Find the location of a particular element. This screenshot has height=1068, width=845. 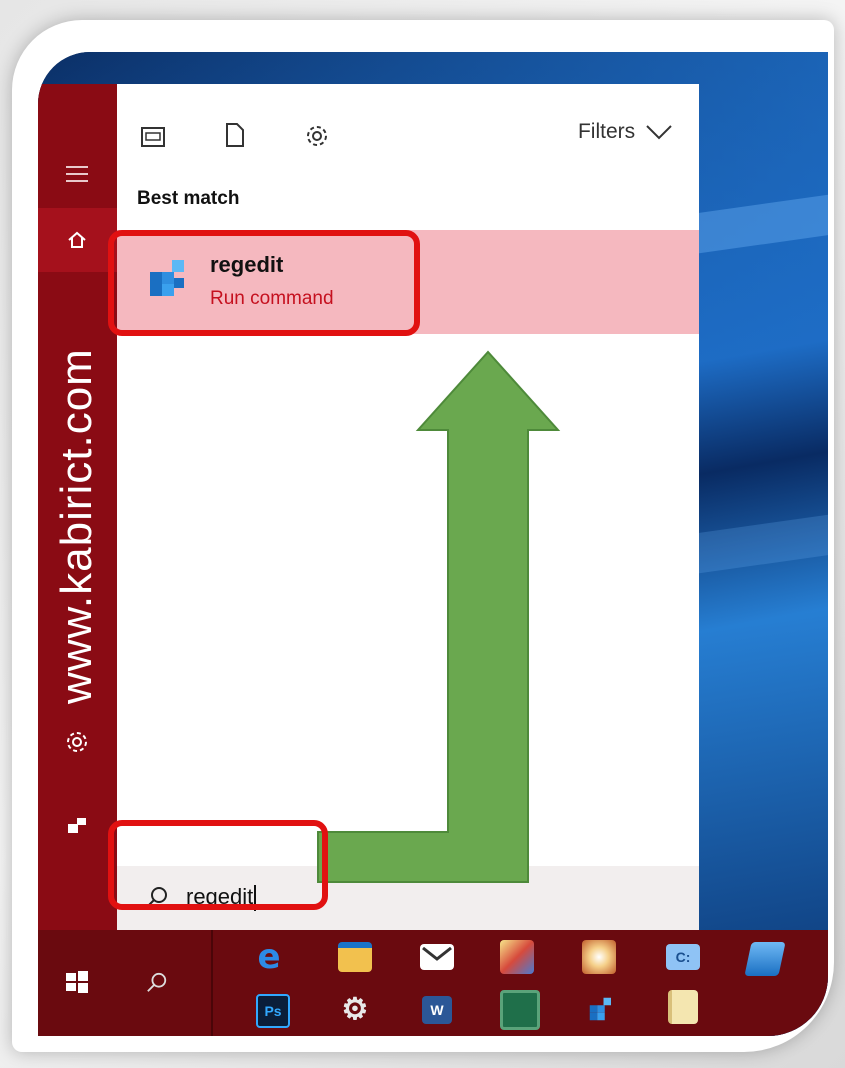

paint-icon is located at coordinates (517, 957).